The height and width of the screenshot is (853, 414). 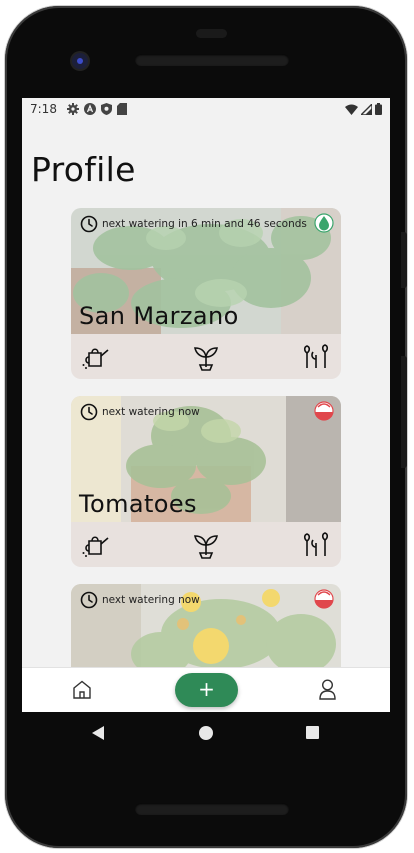 What do you see at coordinates (43, 109) in the screenshot?
I see `status-time: 7:18` at bounding box center [43, 109].